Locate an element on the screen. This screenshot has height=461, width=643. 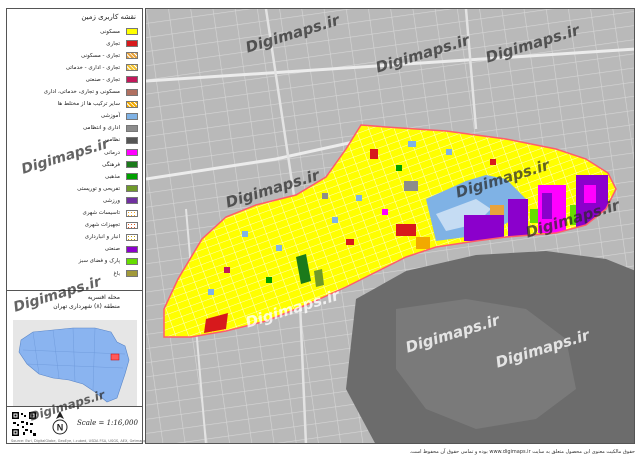
legend-item: پارک و فضای سبز is located at coordinates (108, 261).